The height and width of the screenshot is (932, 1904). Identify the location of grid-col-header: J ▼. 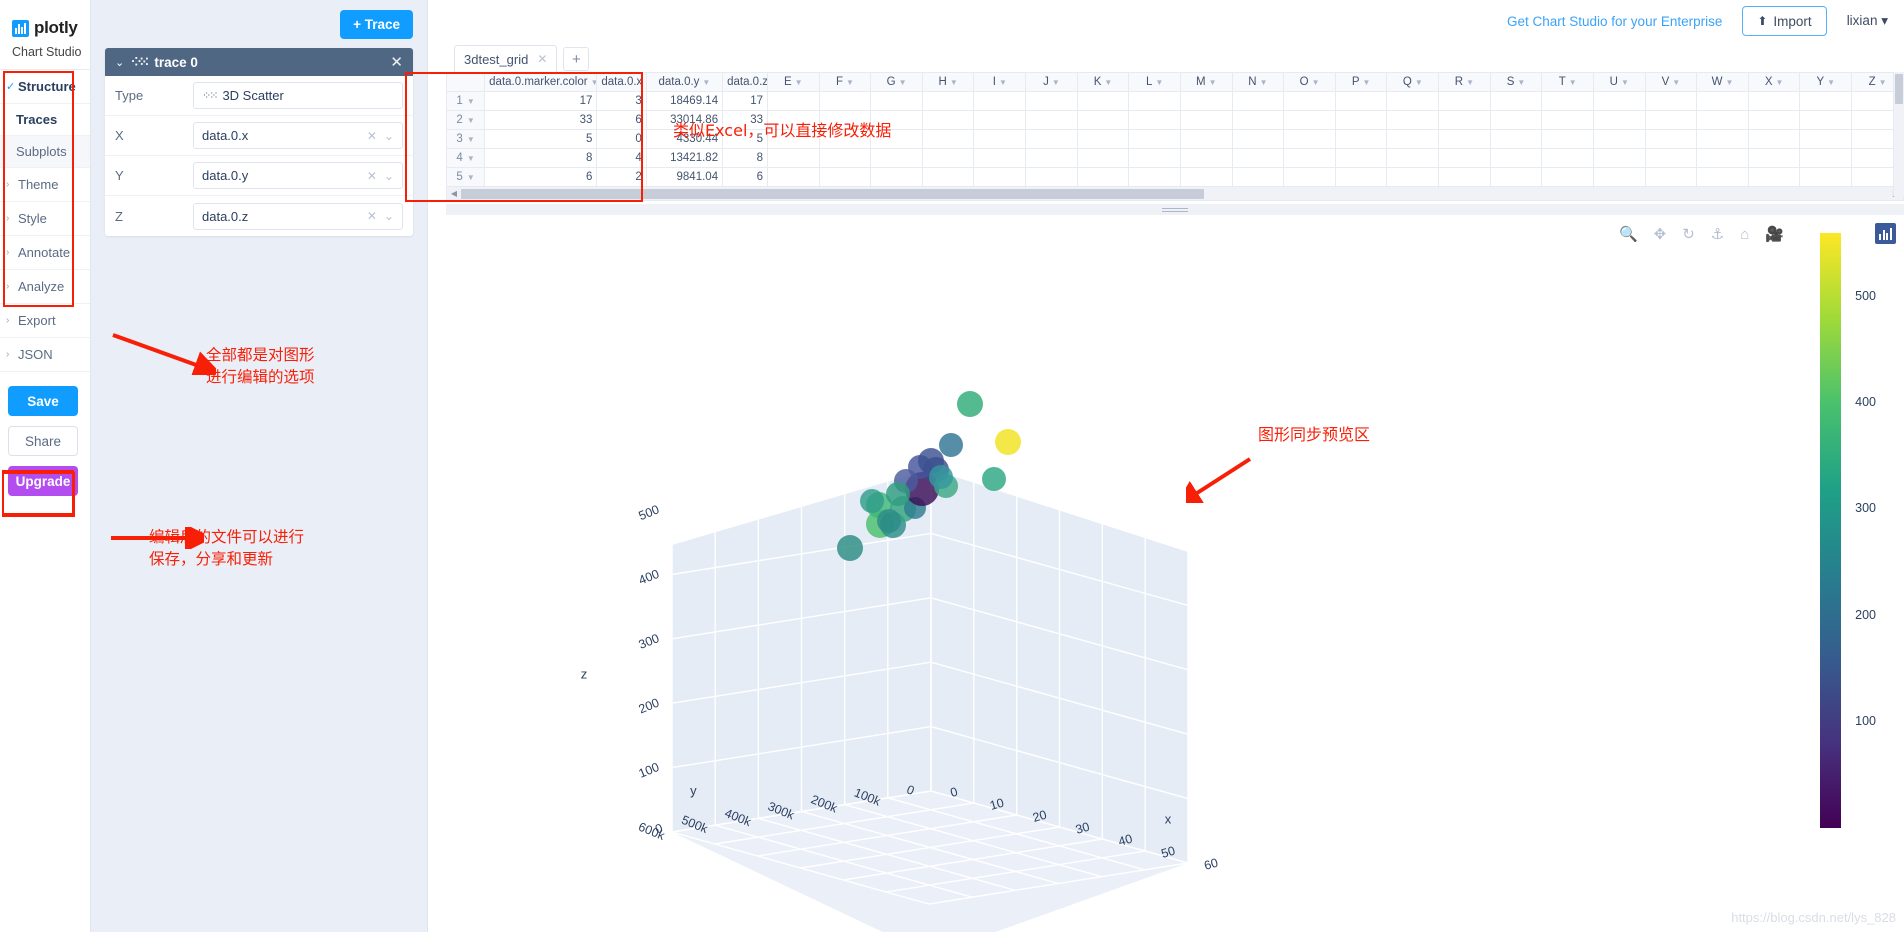
(1051, 82).